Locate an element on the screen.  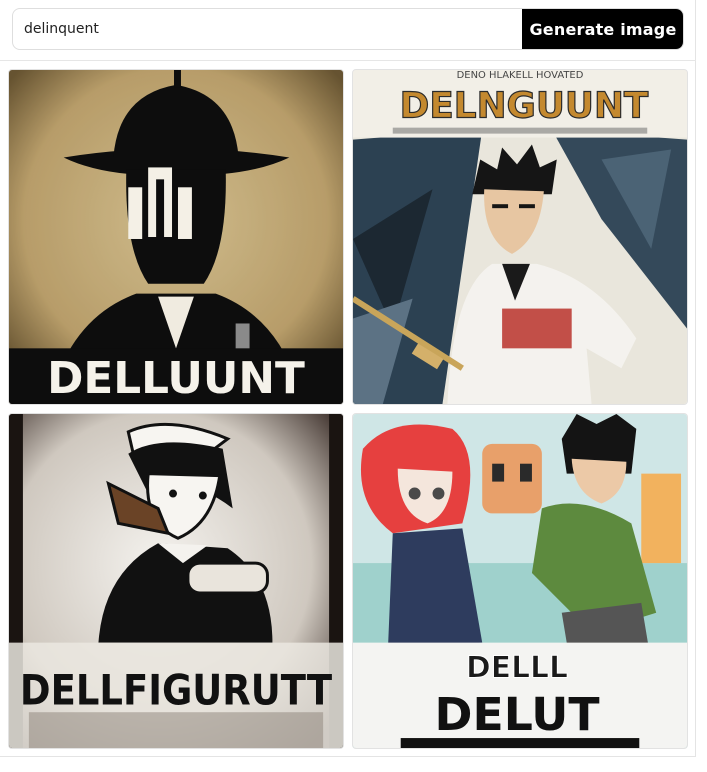
image-3-poster-text: DELLFIGURUTT is located at coordinates (176, 689).